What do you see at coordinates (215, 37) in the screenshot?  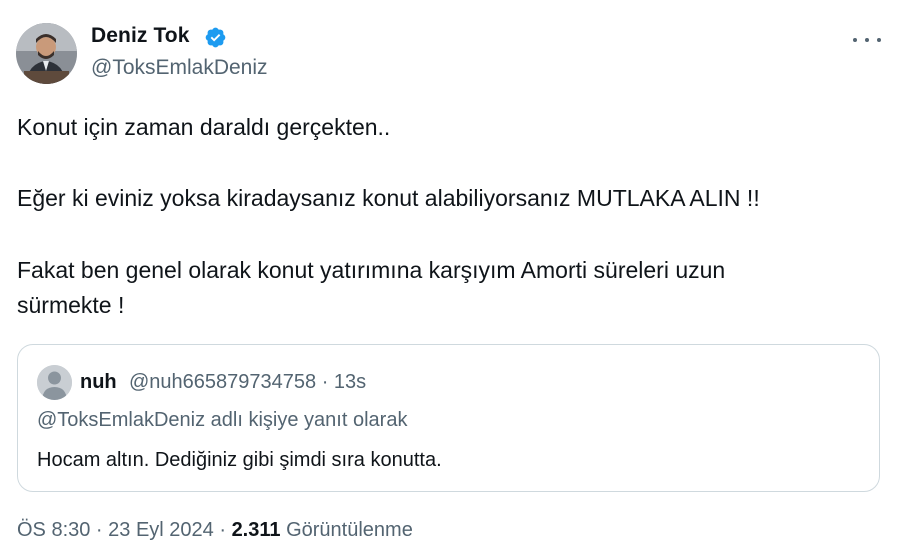 I see `verified-badge-icon` at bounding box center [215, 37].